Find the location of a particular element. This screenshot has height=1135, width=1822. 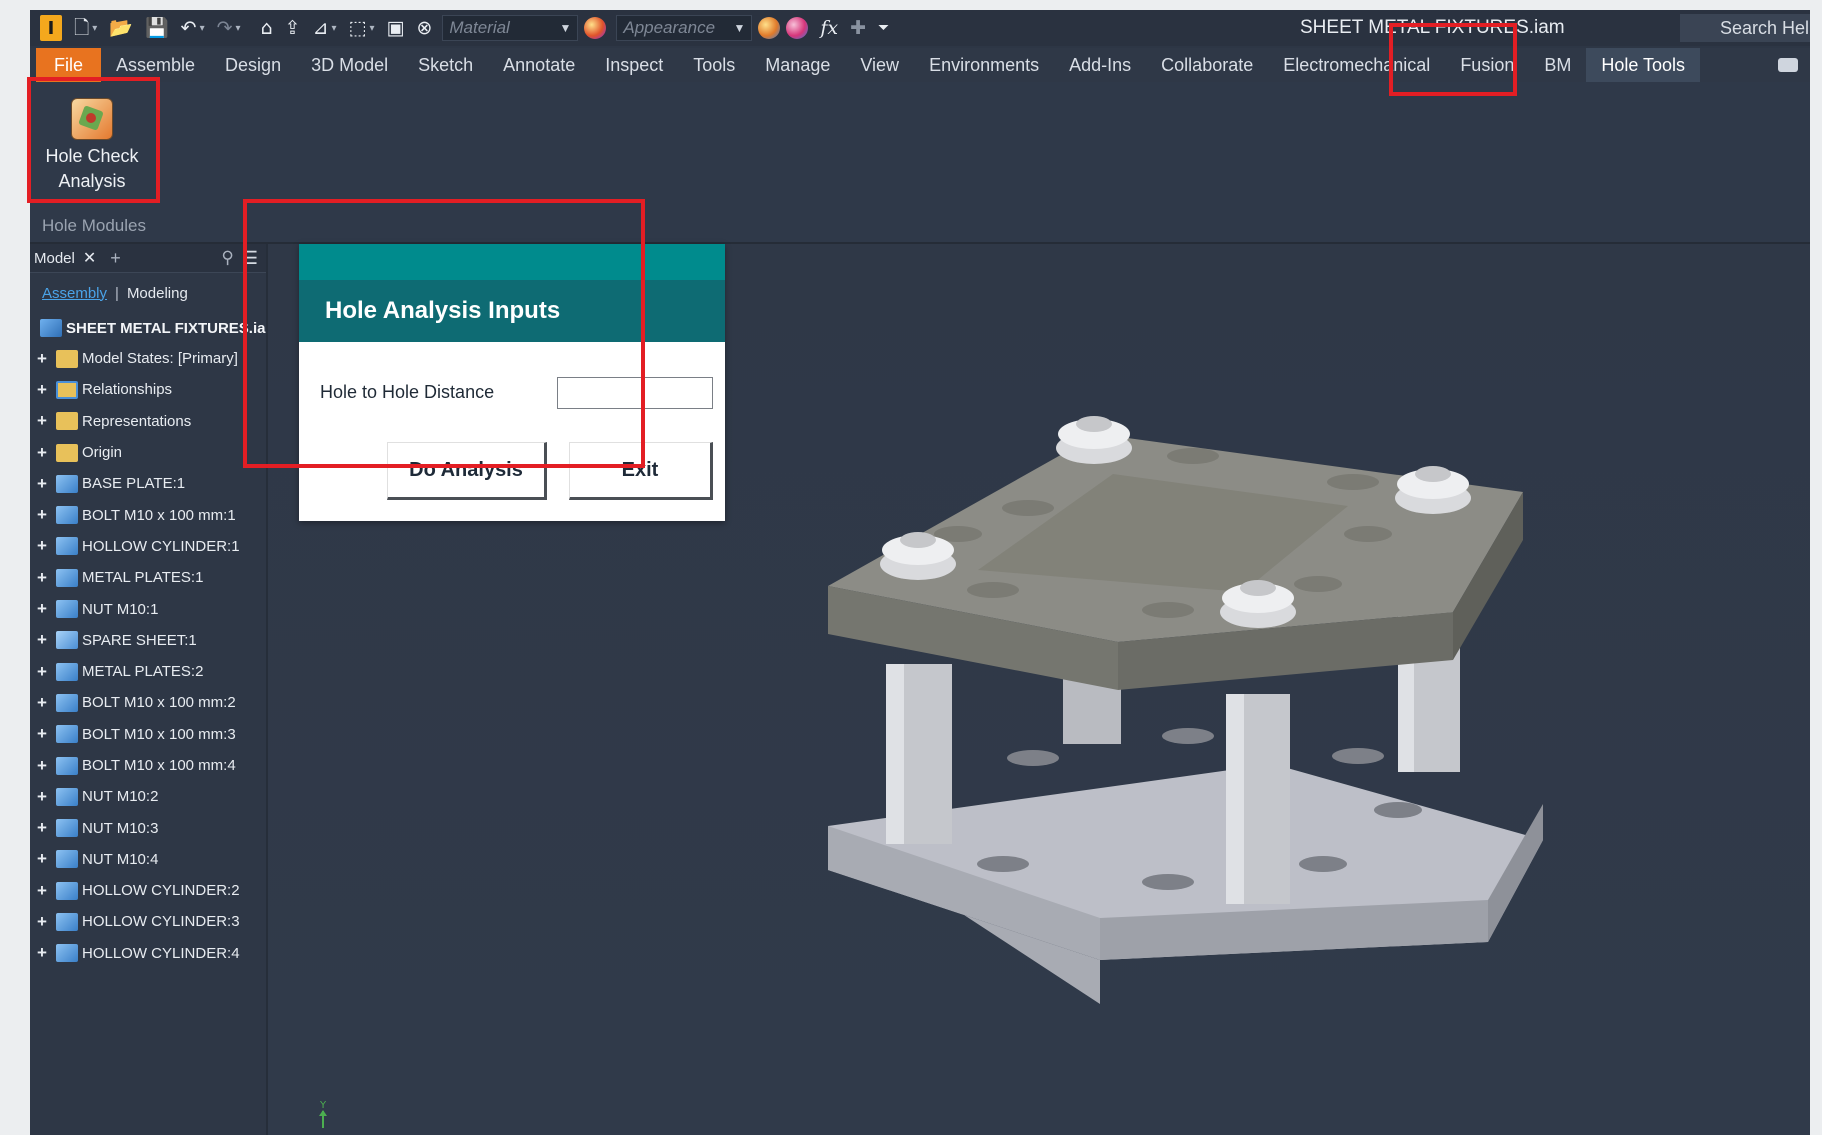

tab-tools: Tools is located at coordinates (714, 65).